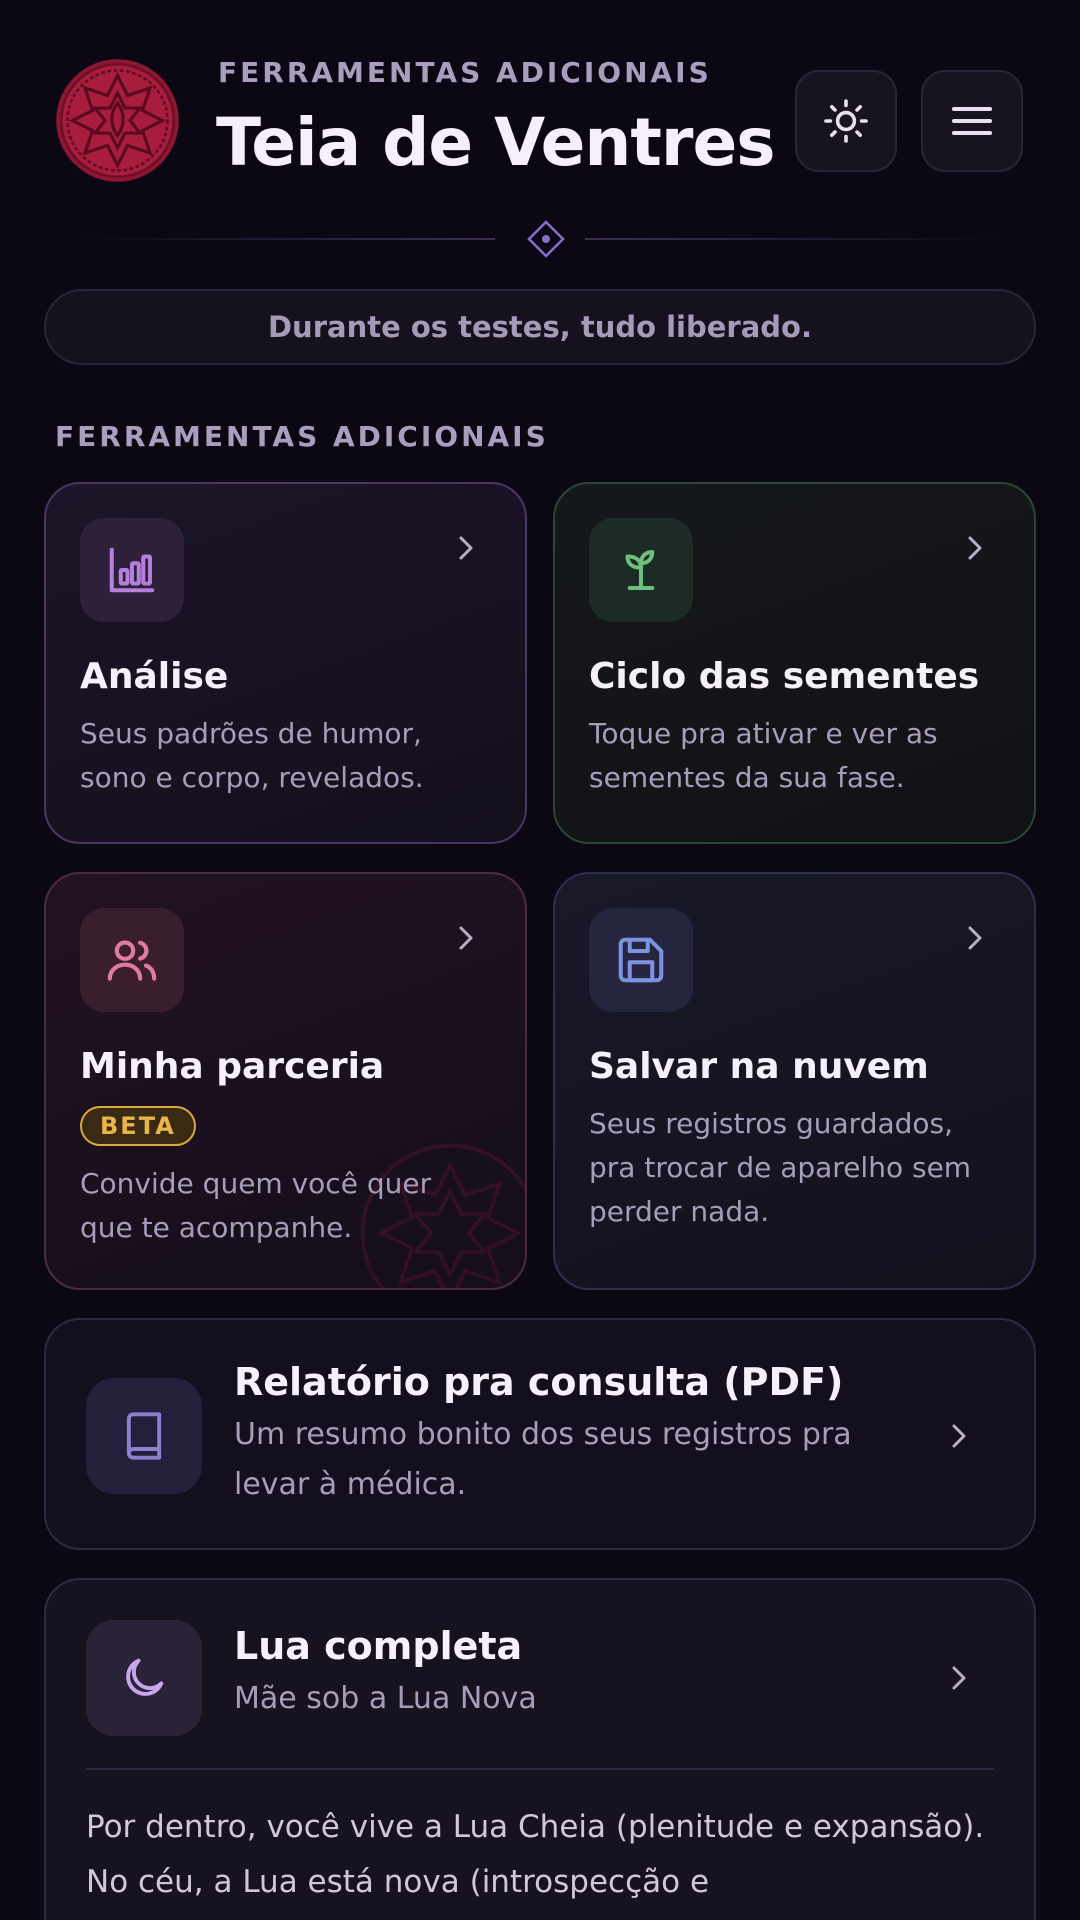 Image resolution: width=1080 pixels, height=1920 pixels. I want to click on card-title: Minha parceria, so click(232, 1066).